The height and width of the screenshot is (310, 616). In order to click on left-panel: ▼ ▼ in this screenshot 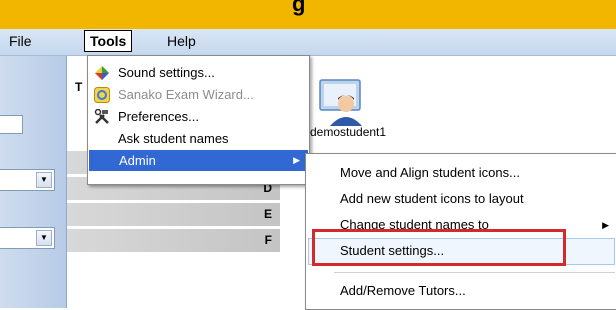, I will do `click(33, 182)`.